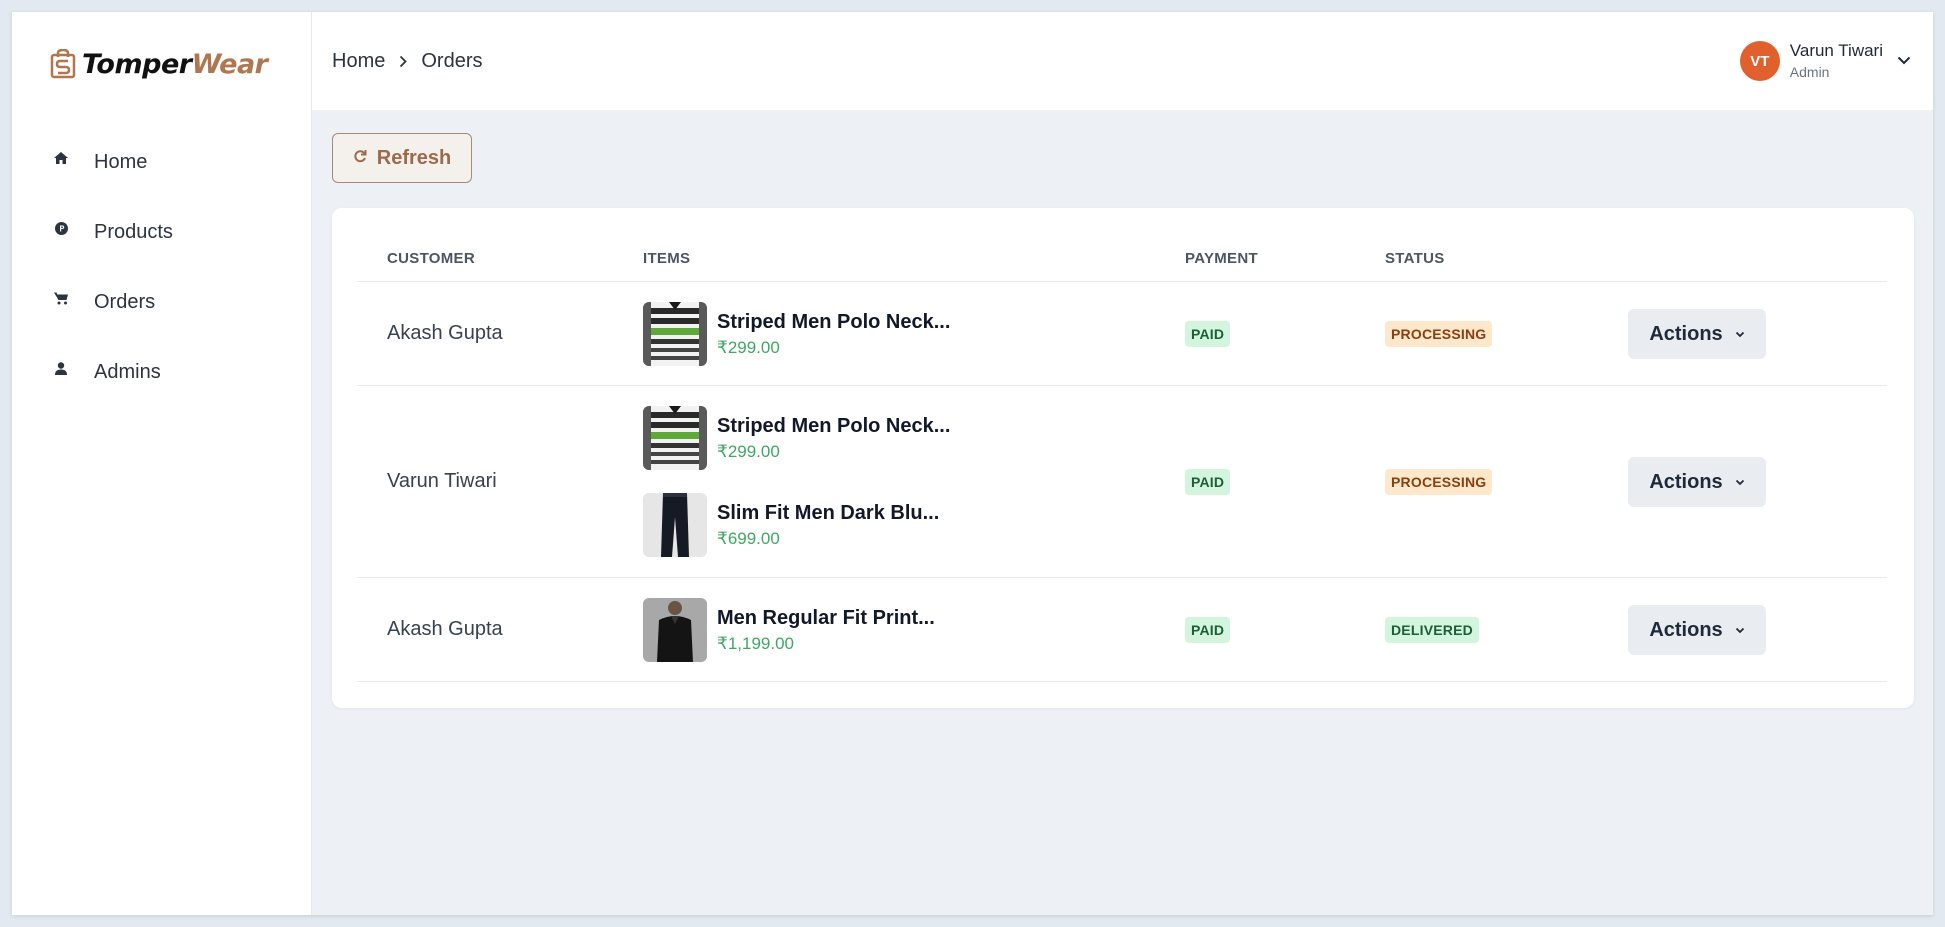 This screenshot has width=1945, height=927. Describe the element at coordinates (175, 64) in the screenshot. I see `brand-name: TomperWear` at that location.